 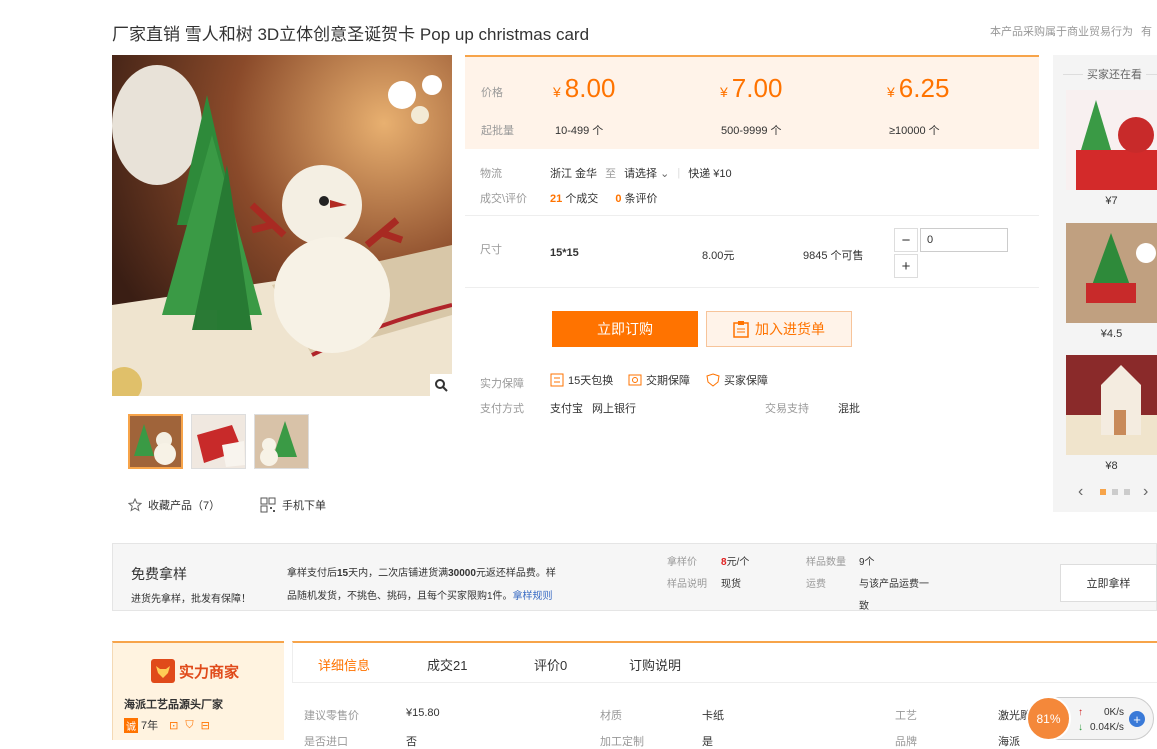 I want to click on qrcode-icon, so click(x=268, y=505).